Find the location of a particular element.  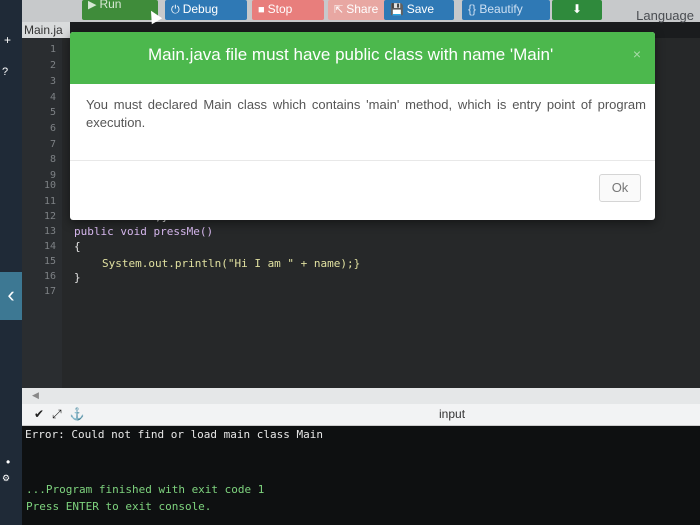

scroll-left-icon: ◀ is located at coordinates (35, 395).